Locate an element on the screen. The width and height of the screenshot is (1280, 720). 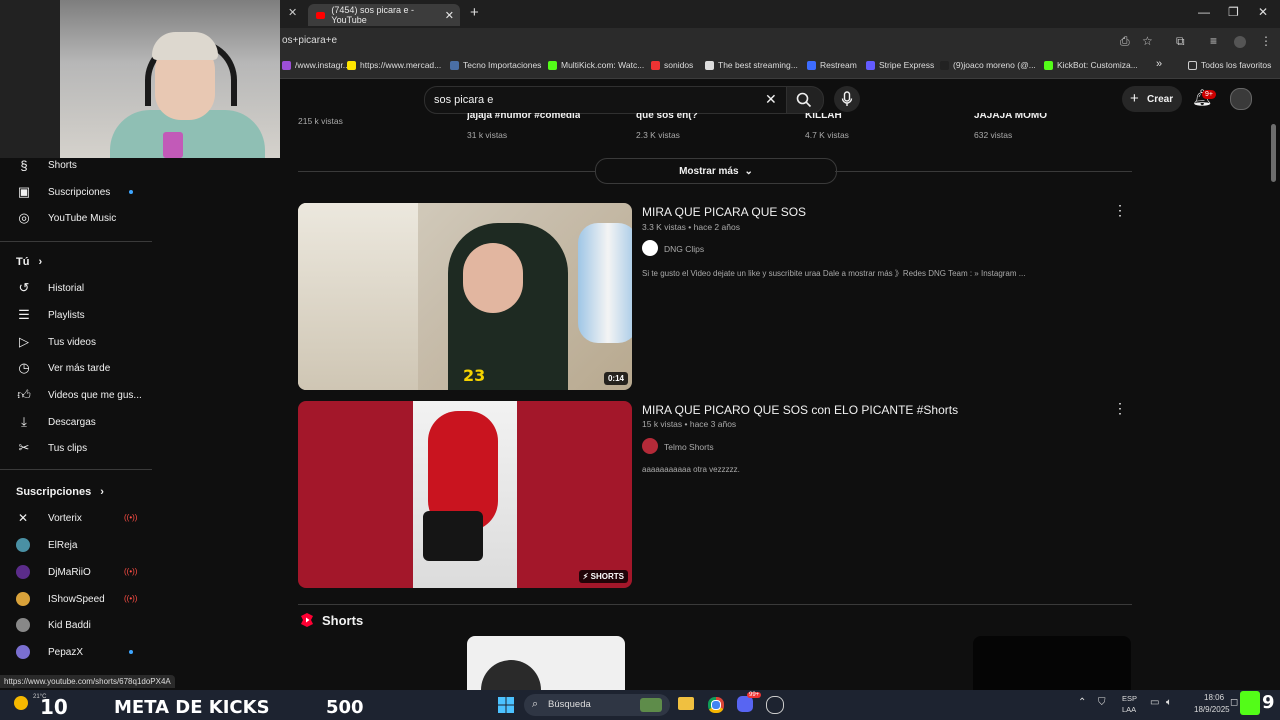
media-control-icon: ≡ is located at coordinates (1213, 41).